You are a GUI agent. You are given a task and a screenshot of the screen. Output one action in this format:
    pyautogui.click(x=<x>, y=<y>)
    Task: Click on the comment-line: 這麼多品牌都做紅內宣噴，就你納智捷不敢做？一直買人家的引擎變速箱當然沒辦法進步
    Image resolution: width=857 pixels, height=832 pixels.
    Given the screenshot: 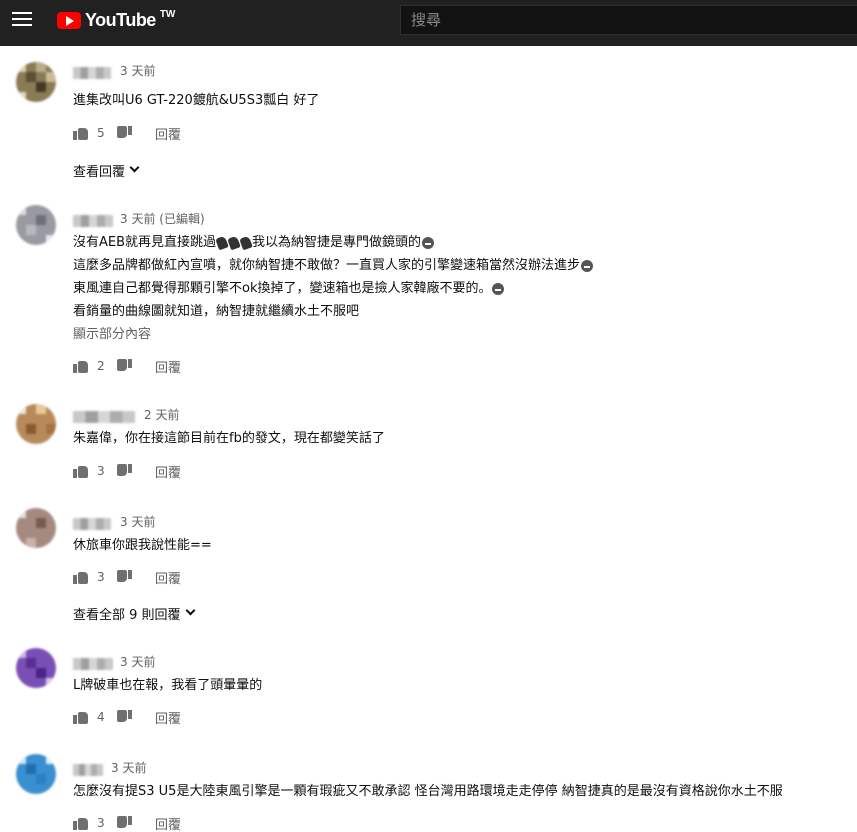 What is the action you would take?
    pyautogui.click(x=333, y=265)
    